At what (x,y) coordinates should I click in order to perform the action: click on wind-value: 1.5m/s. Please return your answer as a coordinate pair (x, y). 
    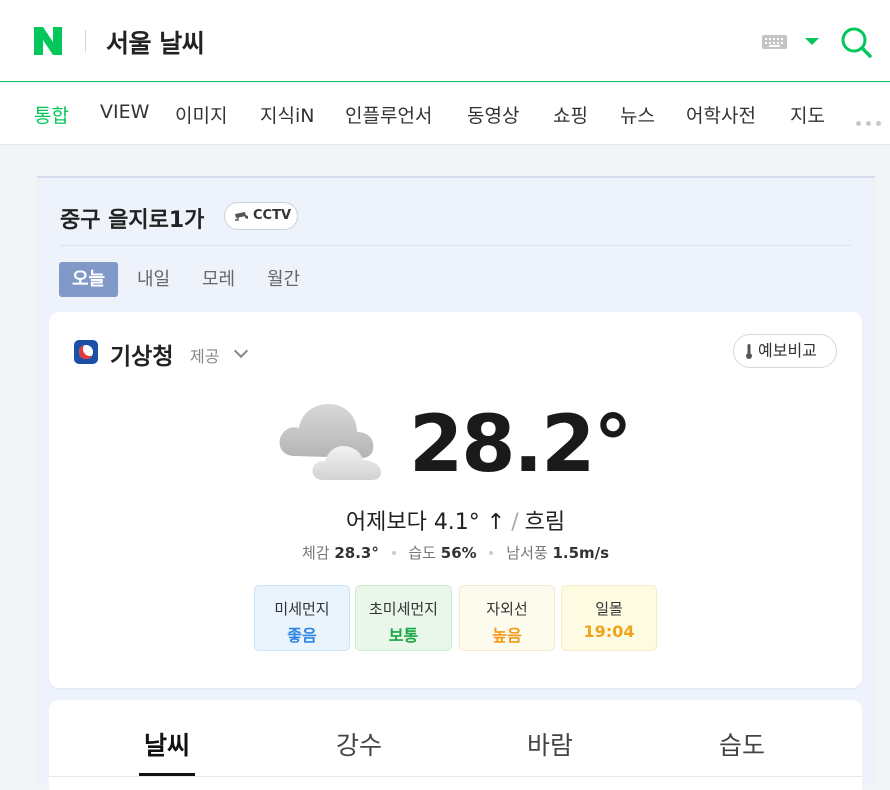
    Looking at the image, I should click on (581, 553).